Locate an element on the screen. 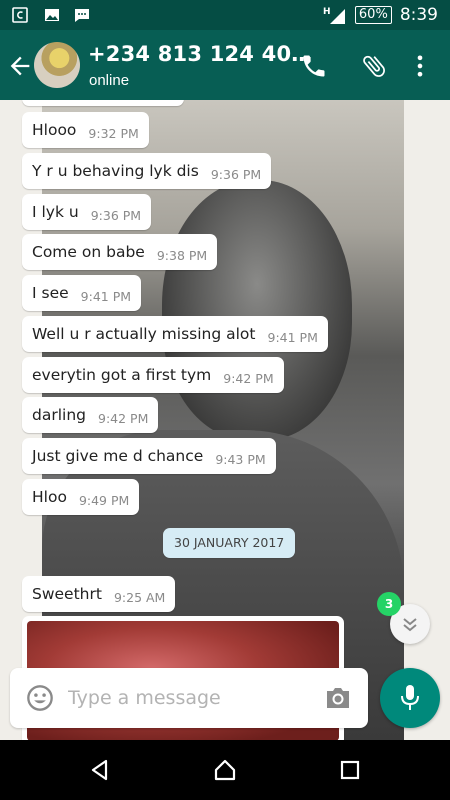 This screenshot has width=450, height=800. unread-badge: 3 is located at coordinates (389, 604).